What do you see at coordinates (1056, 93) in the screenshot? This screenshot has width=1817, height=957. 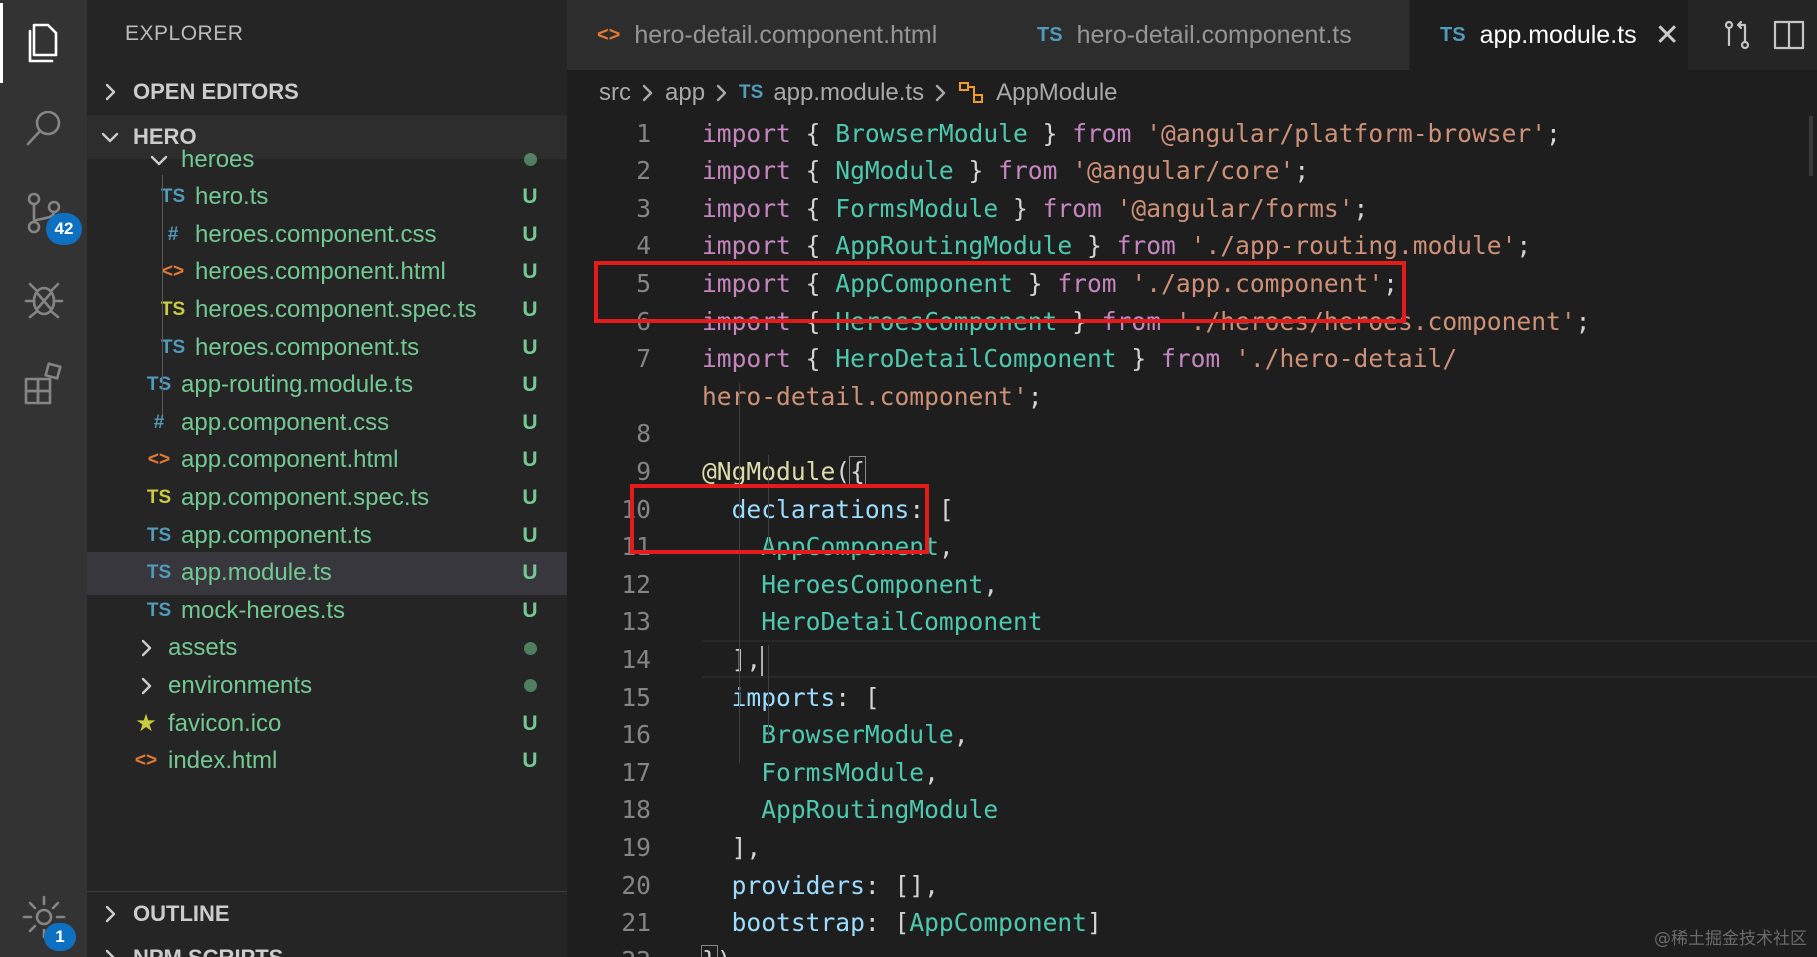 I see `breadcrumb-symbol: AppModule` at bounding box center [1056, 93].